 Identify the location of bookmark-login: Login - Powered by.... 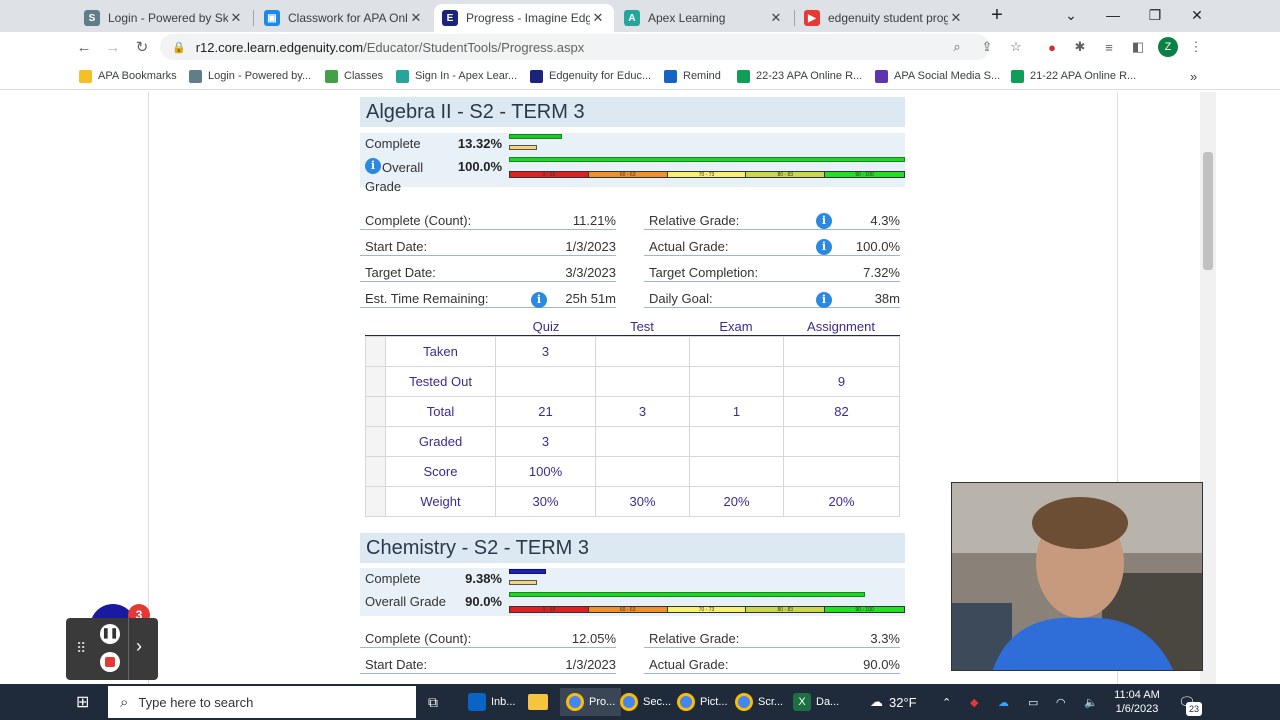
(250, 76).